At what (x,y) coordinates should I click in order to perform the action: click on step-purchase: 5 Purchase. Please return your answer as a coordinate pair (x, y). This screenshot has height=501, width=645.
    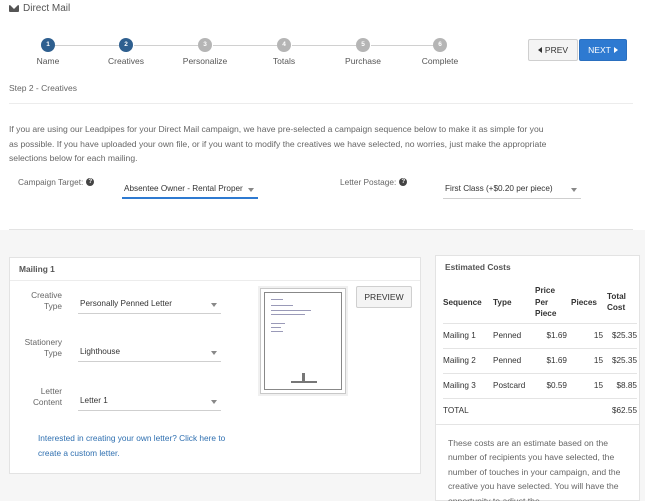
    Looking at the image, I should click on (363, 52).